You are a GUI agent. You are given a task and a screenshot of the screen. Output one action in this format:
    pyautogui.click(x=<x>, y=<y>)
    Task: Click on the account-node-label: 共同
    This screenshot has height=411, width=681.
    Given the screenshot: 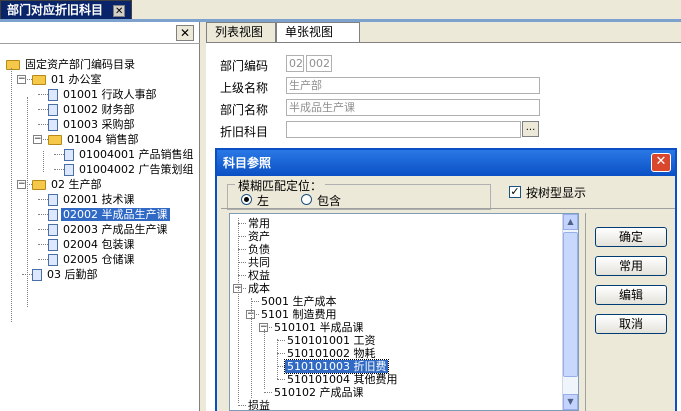 What is the action you would take?
    pyautogui.click(x=259, y=262)
    